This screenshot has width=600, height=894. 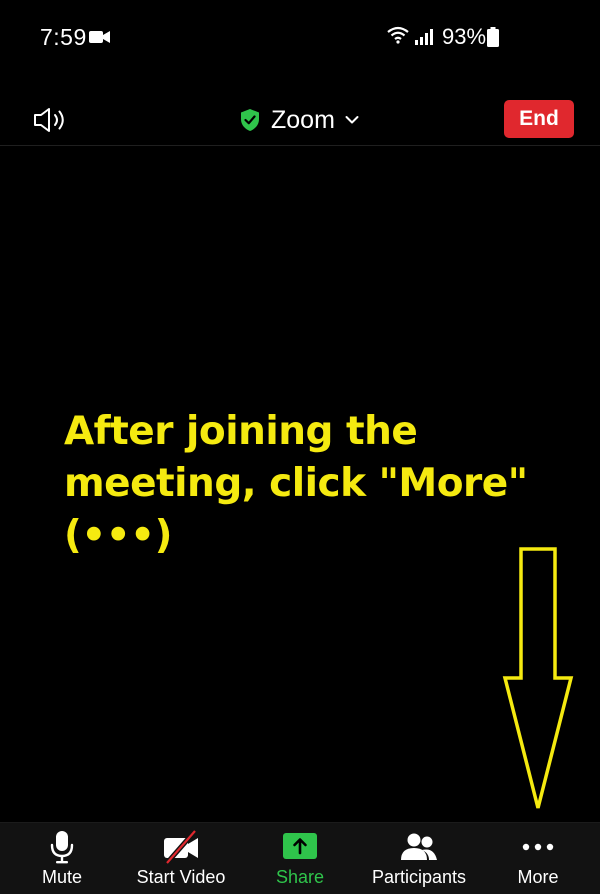 What do you see at coordinates (50, 120) in the screenshot?
I see `speaker-icon` at bounding box center [50, 120].